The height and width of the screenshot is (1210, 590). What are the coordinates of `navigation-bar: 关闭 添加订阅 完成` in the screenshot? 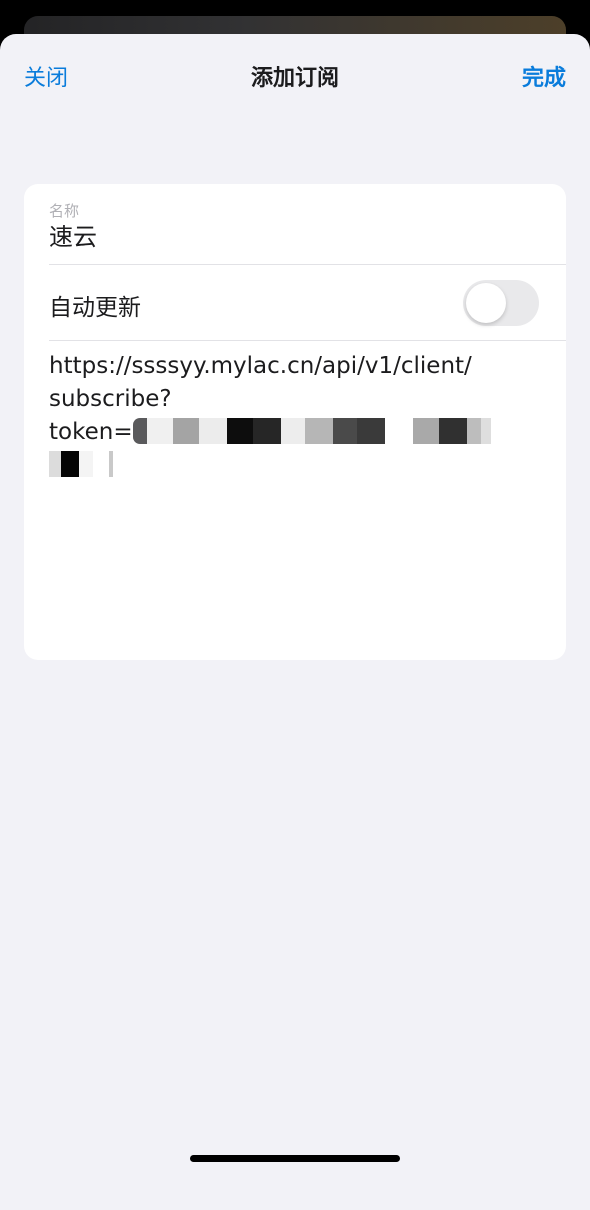 It's located at (295, 77).